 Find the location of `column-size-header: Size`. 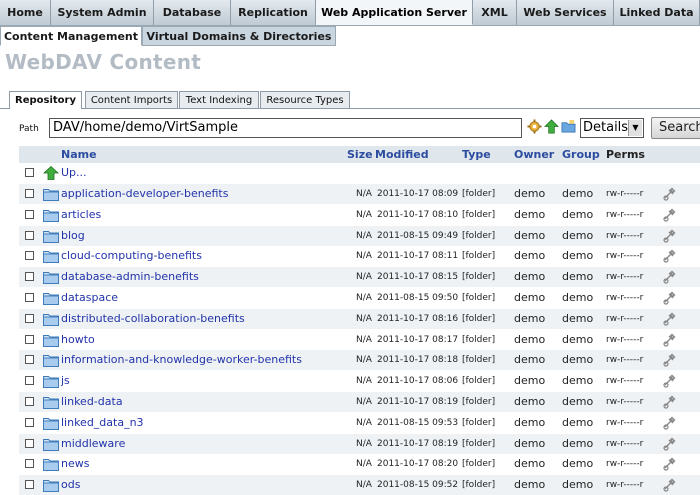

column-size-header: Size is located at coordinates (360, 154).